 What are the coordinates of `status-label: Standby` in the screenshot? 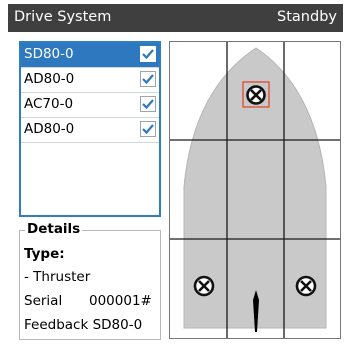 It's located at (307, 17).